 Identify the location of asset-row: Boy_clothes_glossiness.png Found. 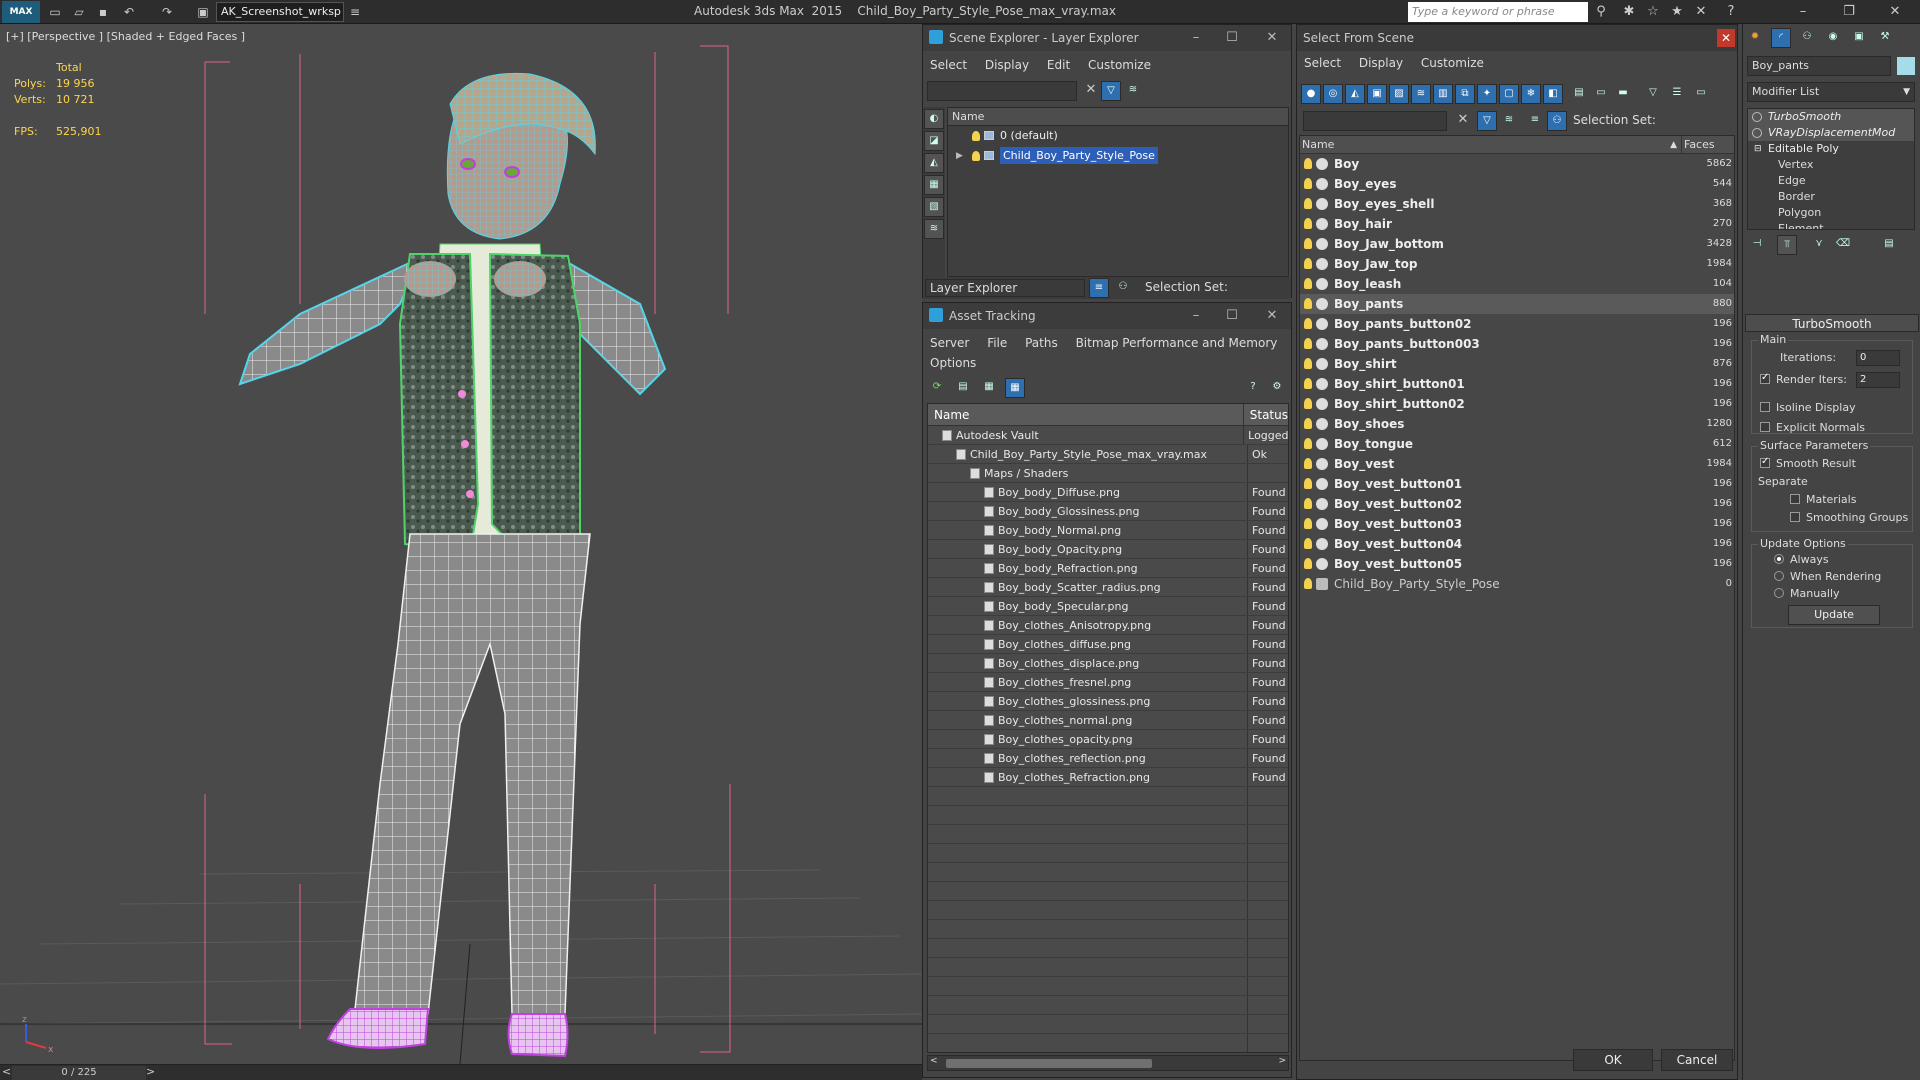
(1108, 701).